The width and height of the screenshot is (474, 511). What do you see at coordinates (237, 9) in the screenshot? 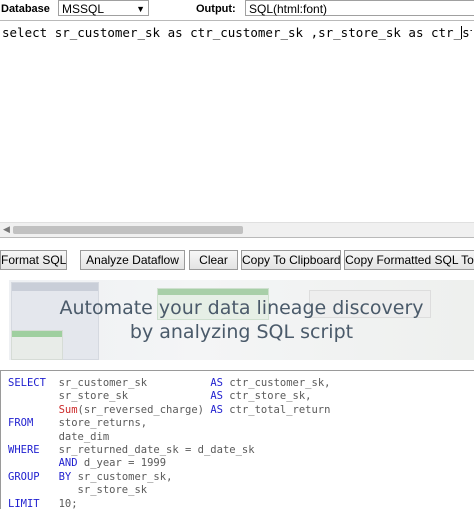
I see `toolbar: Database MSSQL ▼ Output: SQL(html:font)` at bounding box center [237, 9].